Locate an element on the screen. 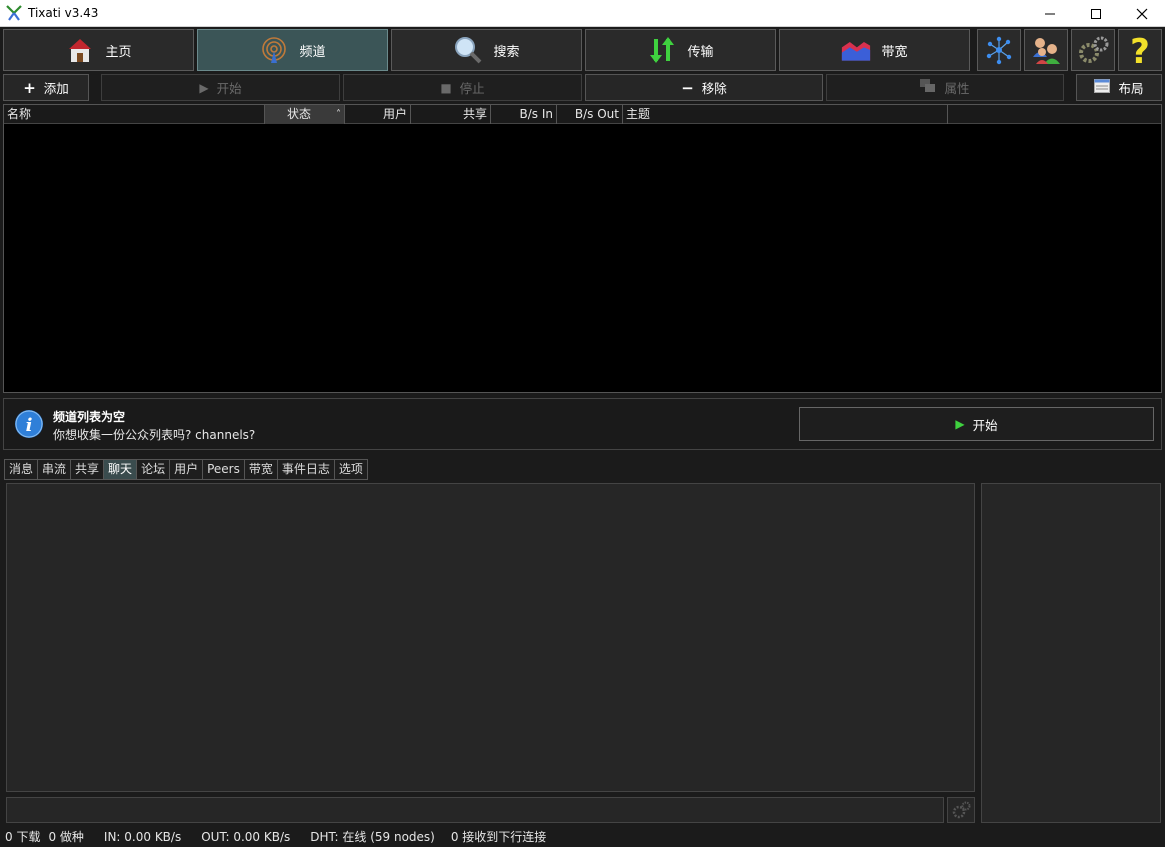 The height and width of the screenshot is (847, 1165). status-incoming: 0 接收到下行连接 is located at coordinates (498, 837).